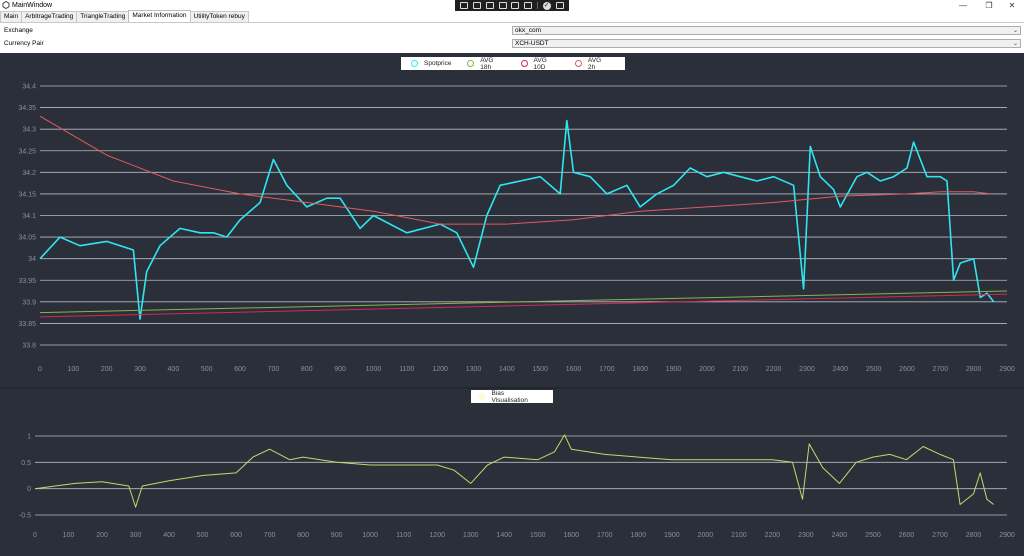 The image size is (1024, 556). What do you see at coordinates (29, 346) in the screenshot?
I see `y-tick-label: 33.8` at bounding box center [29, 346].